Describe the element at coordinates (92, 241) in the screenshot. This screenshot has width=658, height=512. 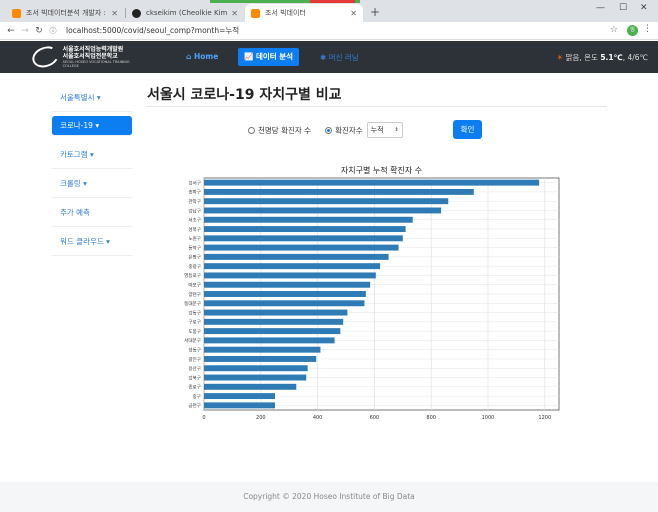
I see `sidebar-item-wordcloud: 워드 클라우드 ▾` at that location.